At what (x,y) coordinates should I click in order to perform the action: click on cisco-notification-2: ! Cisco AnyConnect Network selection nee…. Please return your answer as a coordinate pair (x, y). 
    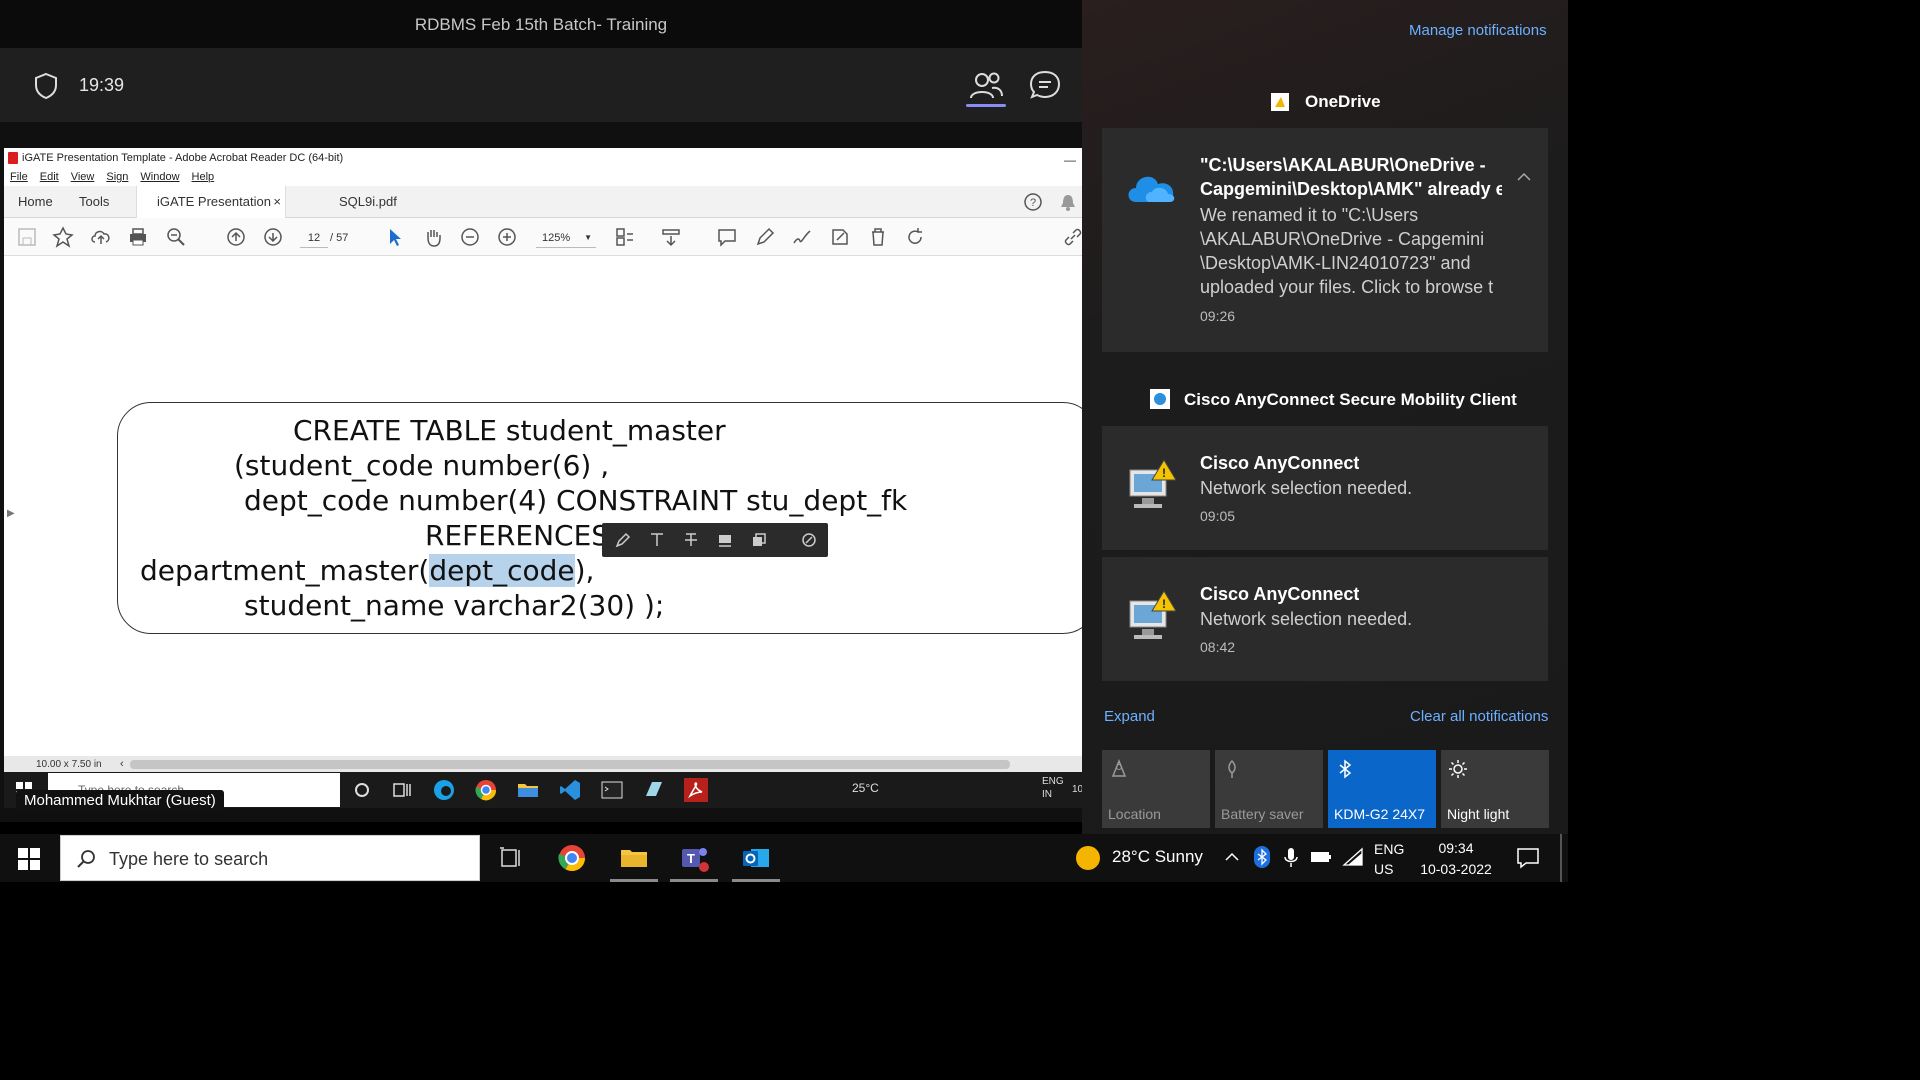
    Looking at the image, I should click on (1325, 619).